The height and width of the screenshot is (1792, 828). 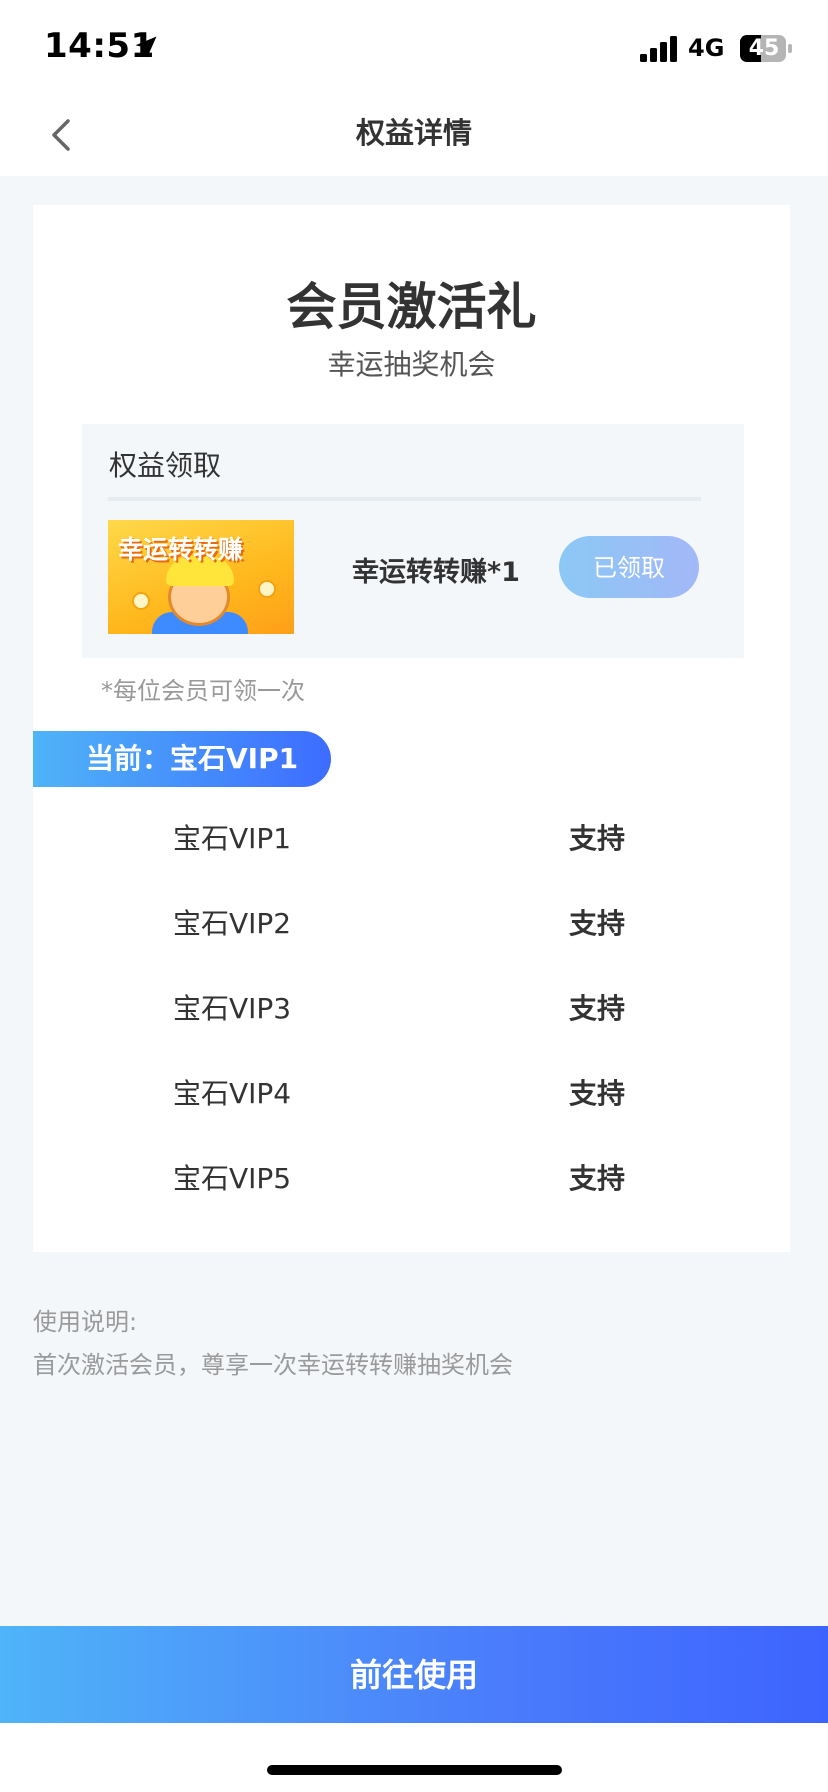 I want to click on table-row: 宝石VIP5 支持, so click(x=411, y=1177).